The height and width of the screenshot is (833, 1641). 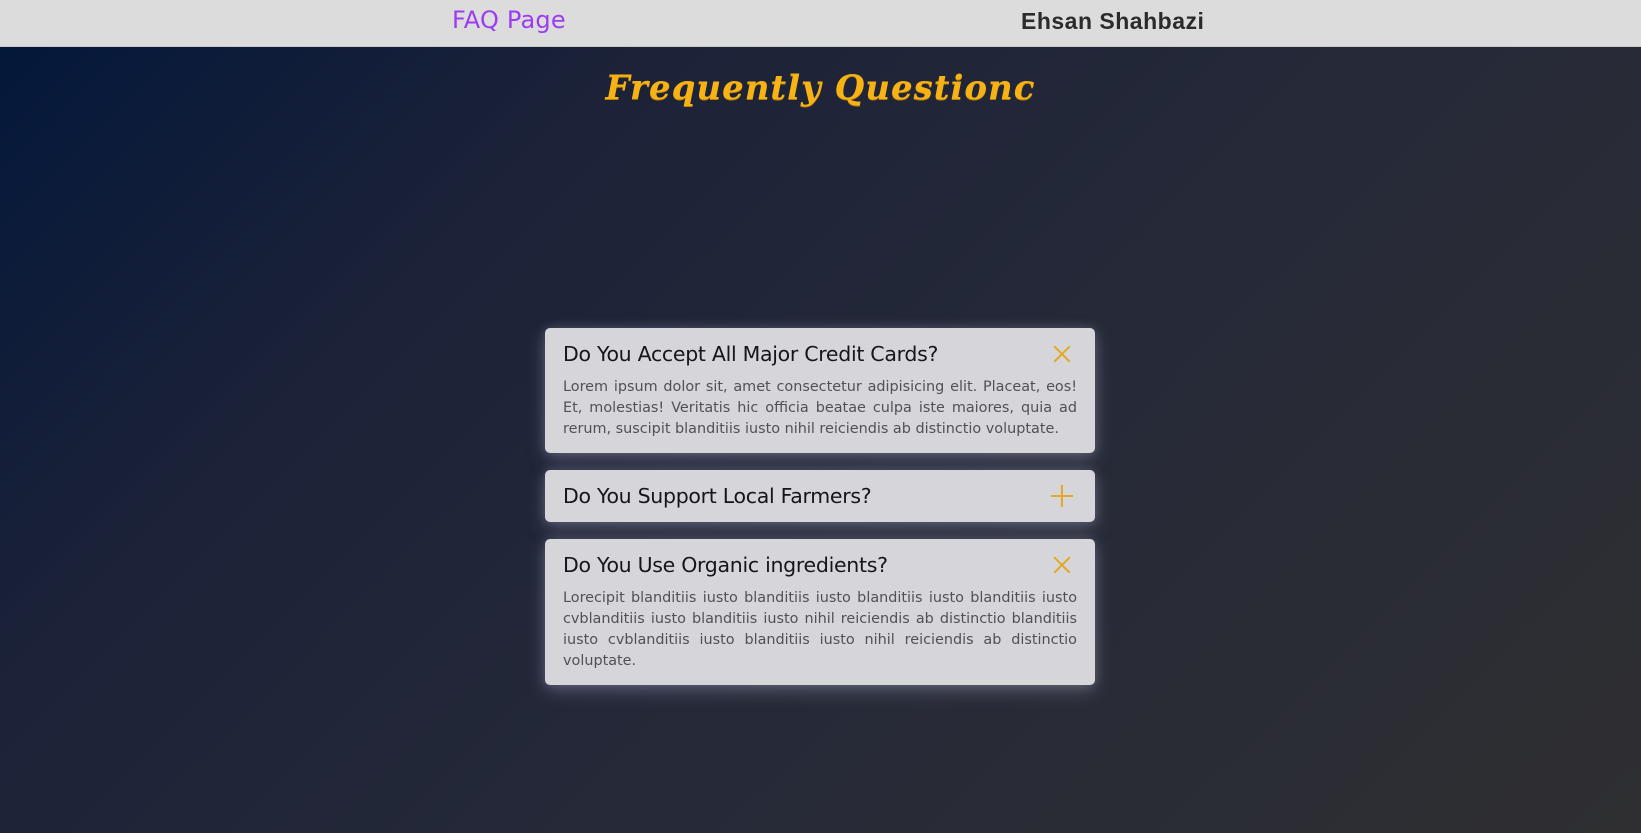 I want to click on author-name: Ehsan Shahbazi, so click(x=1113, y=21).